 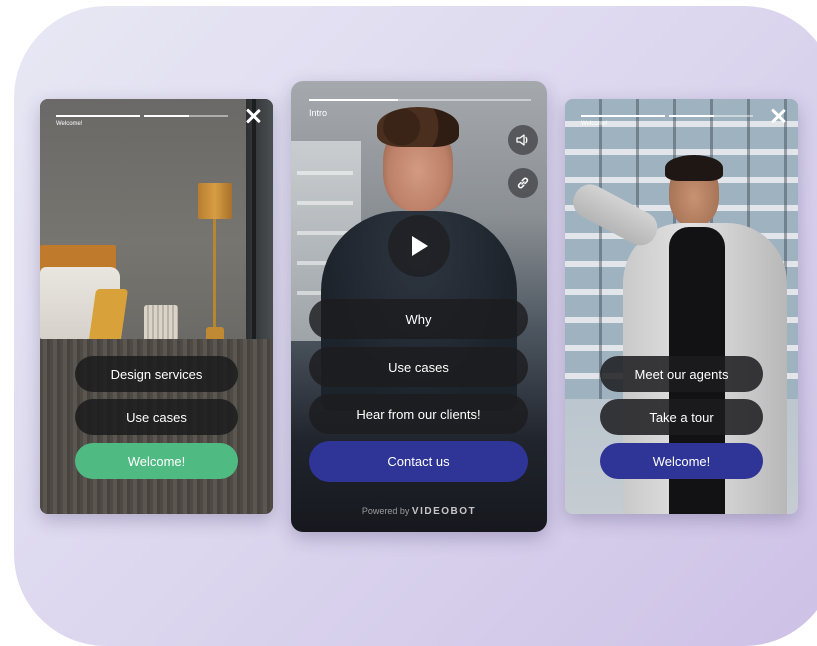 What do you see at coordinates (681, 374) in the screenshot?
I see `meet-our-agents-button: Meet our agents` at bounding box center [681, 374].